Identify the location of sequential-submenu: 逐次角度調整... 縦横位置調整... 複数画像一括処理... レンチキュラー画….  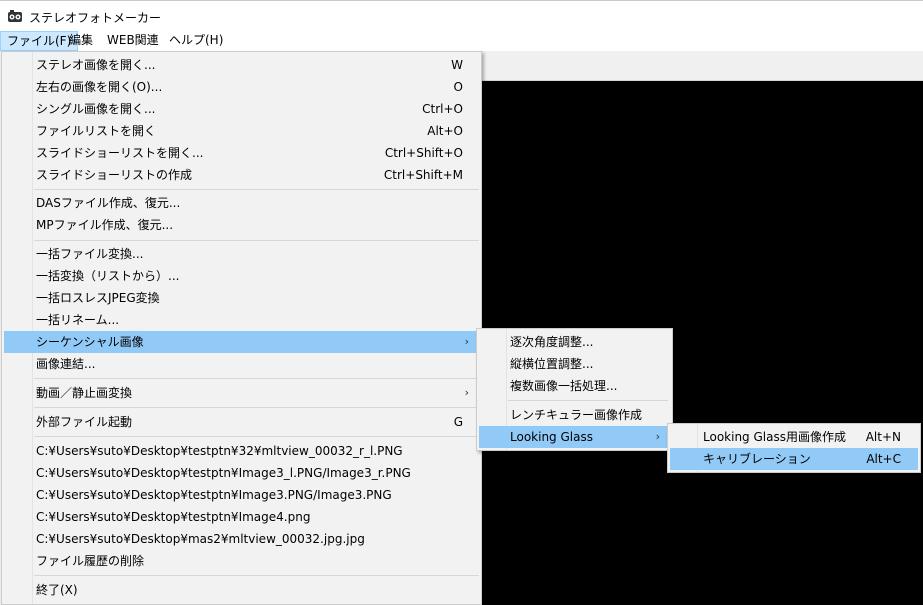
(574, 389).